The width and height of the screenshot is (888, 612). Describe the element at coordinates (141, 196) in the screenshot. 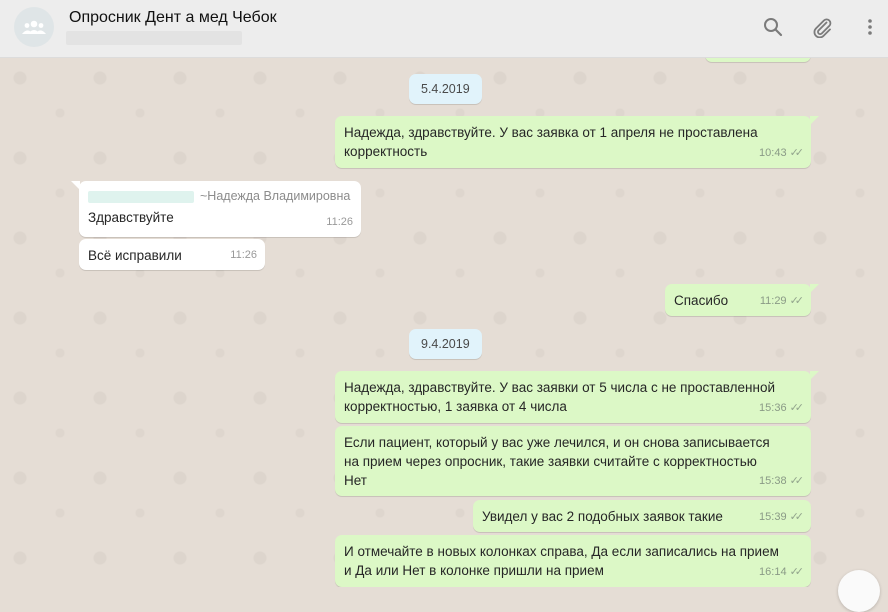

I see `sender-phone-redacted` at that location.